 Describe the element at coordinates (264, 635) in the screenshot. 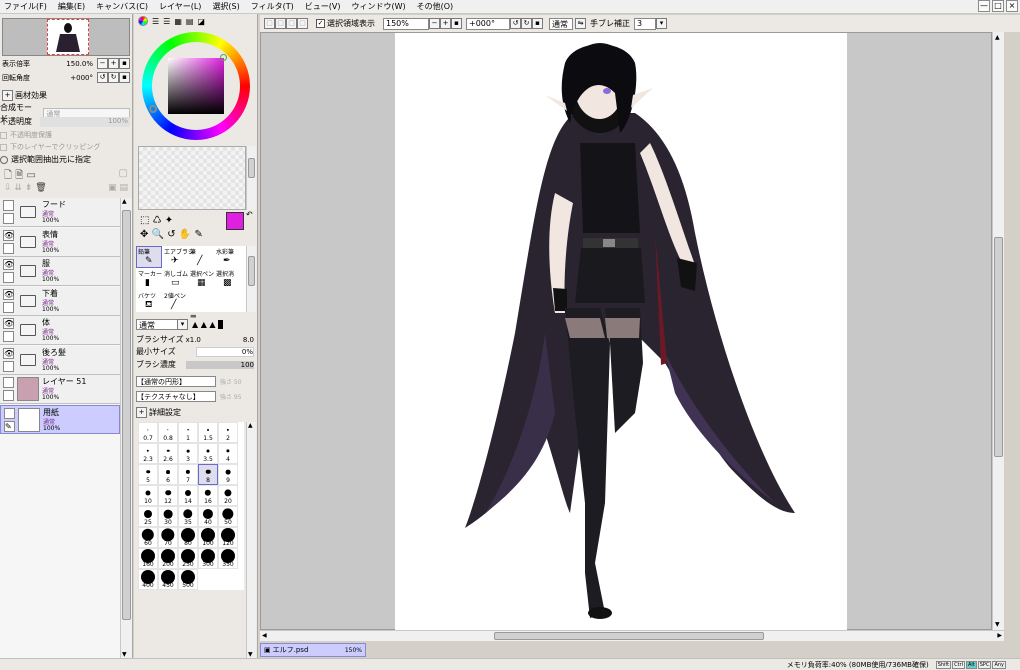

I see `hscroll-left-icon: ◀` at that location.